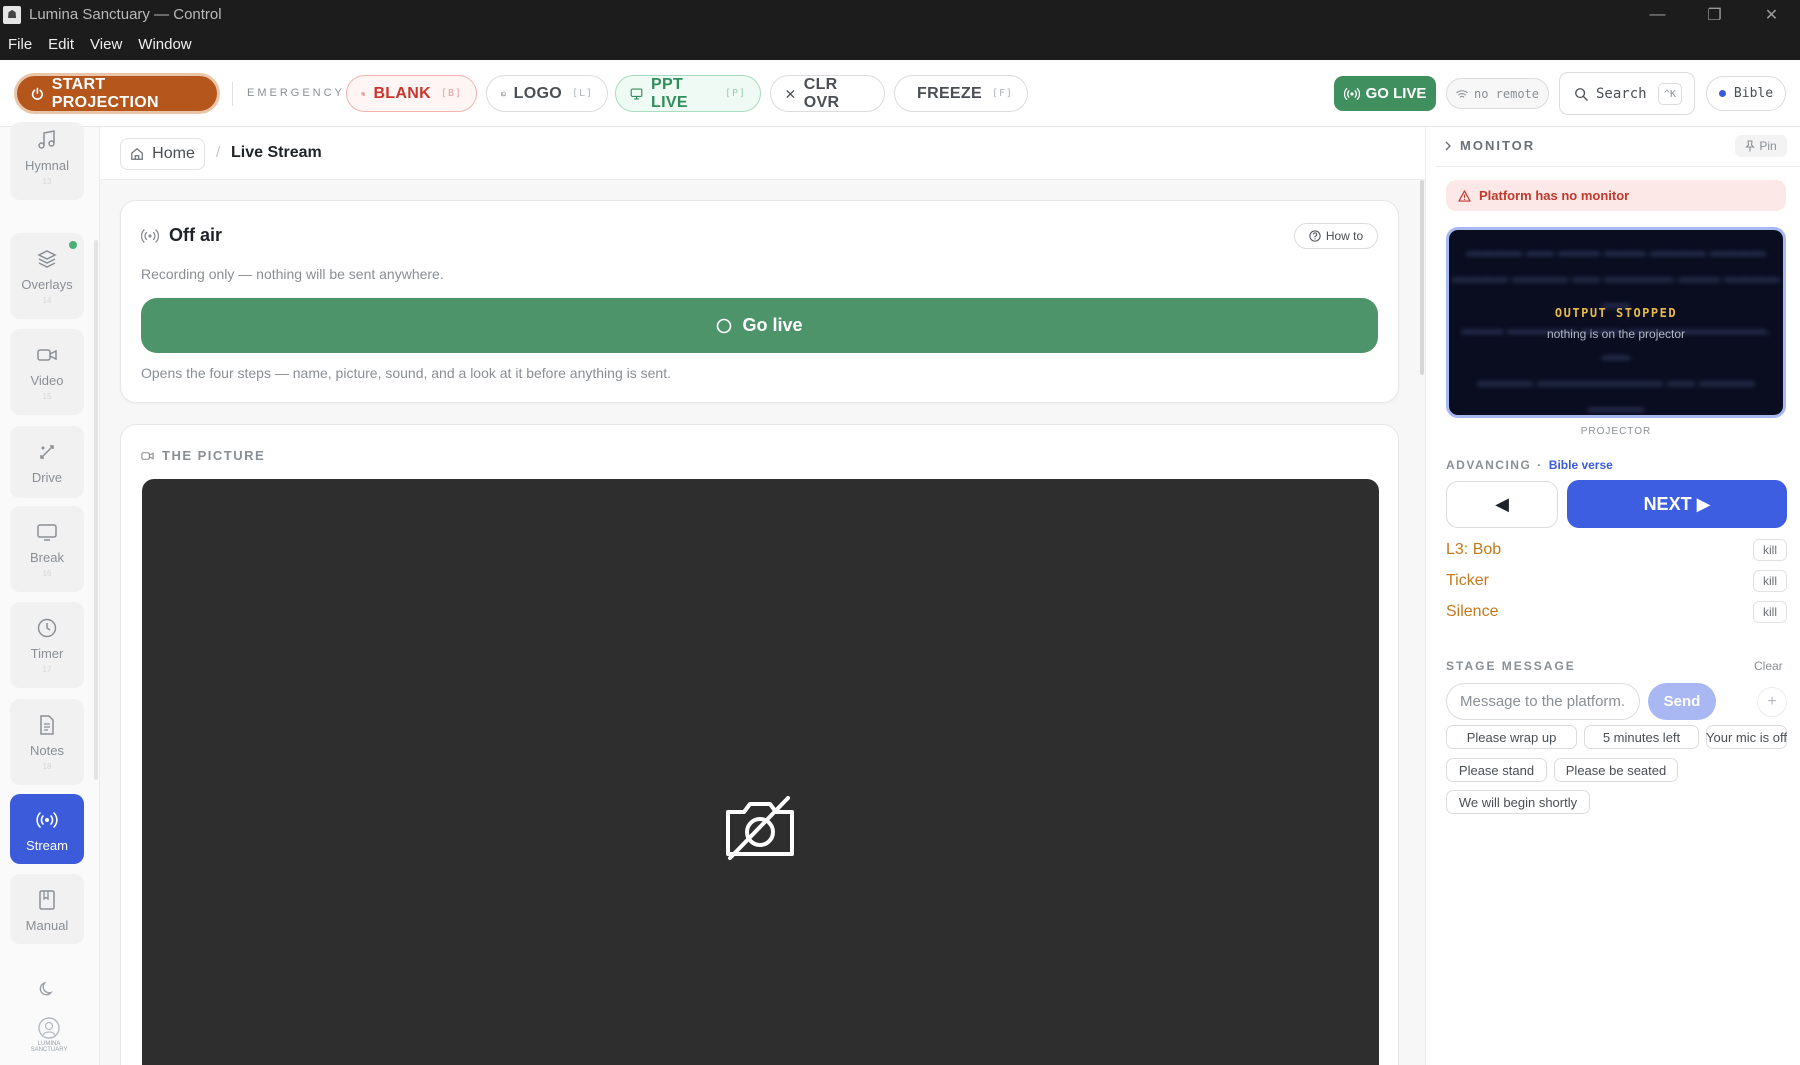 The image size is (1800, 1065). Describe the element at coordinates (1616, 770) in the screenshot. I see `preset-message-chip: Please be seated` at that location.